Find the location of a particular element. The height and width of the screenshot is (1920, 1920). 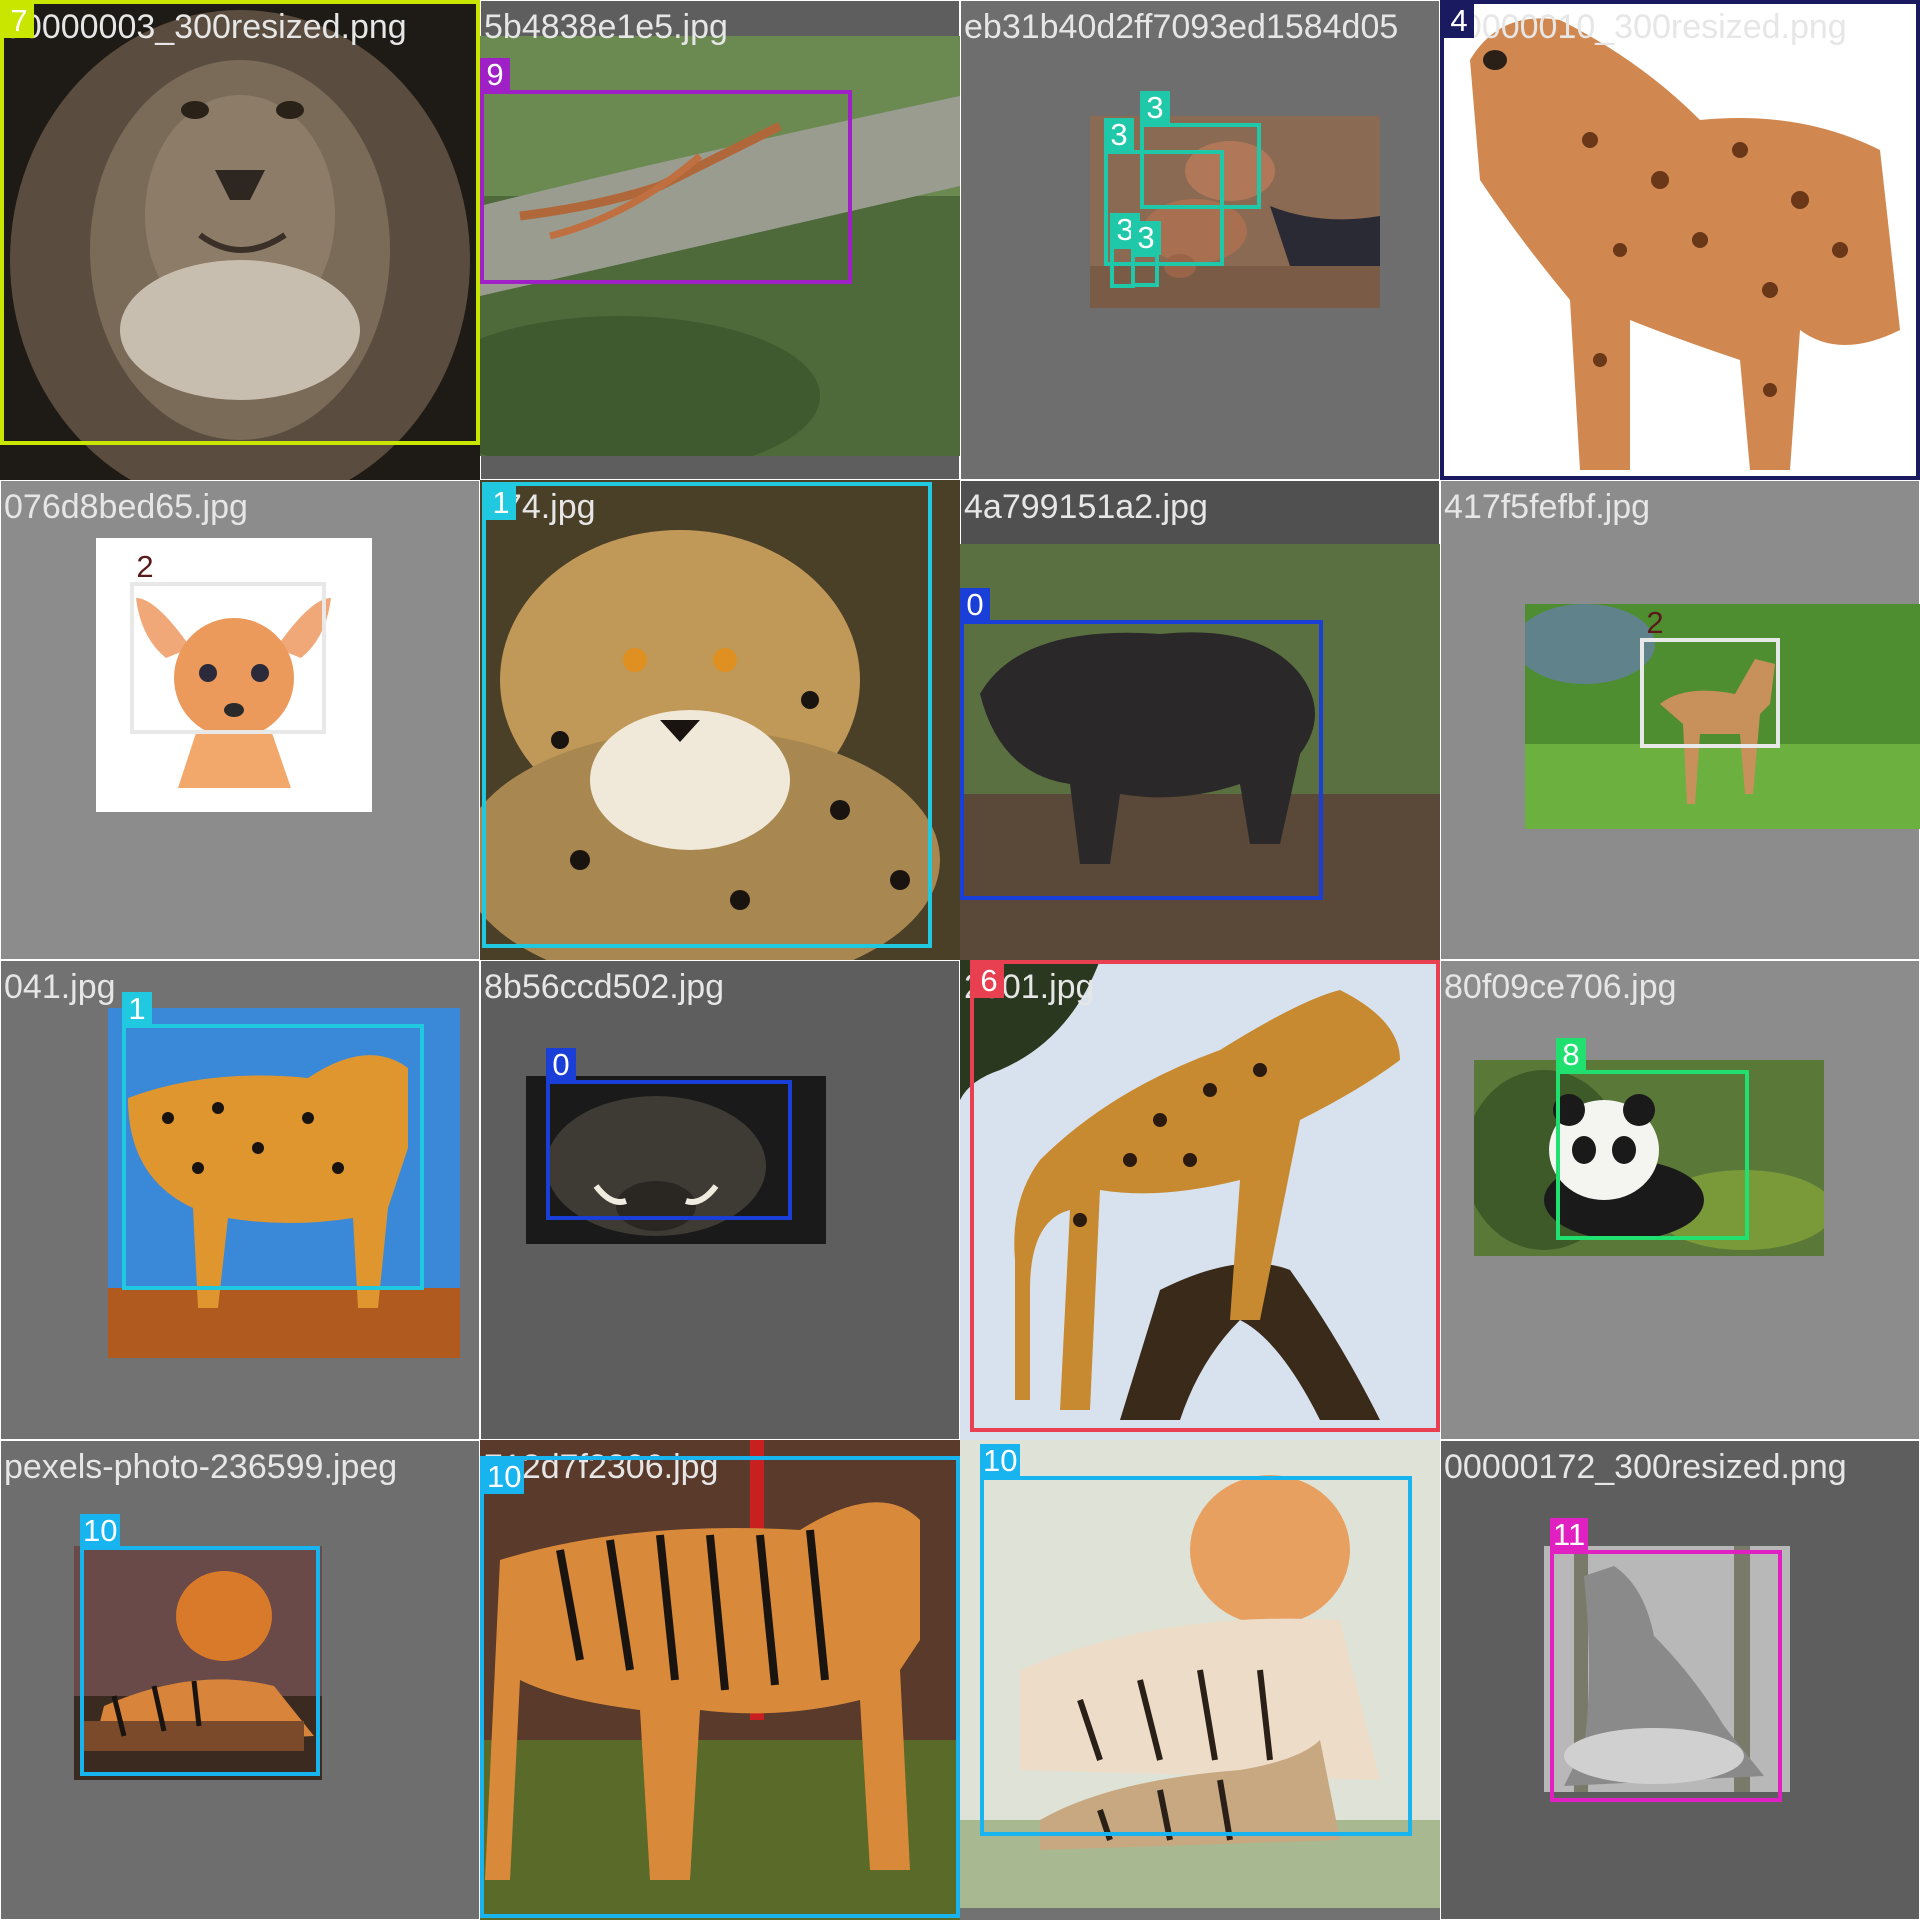

bounding-box: 3 is located at coordinates (1146, 254).